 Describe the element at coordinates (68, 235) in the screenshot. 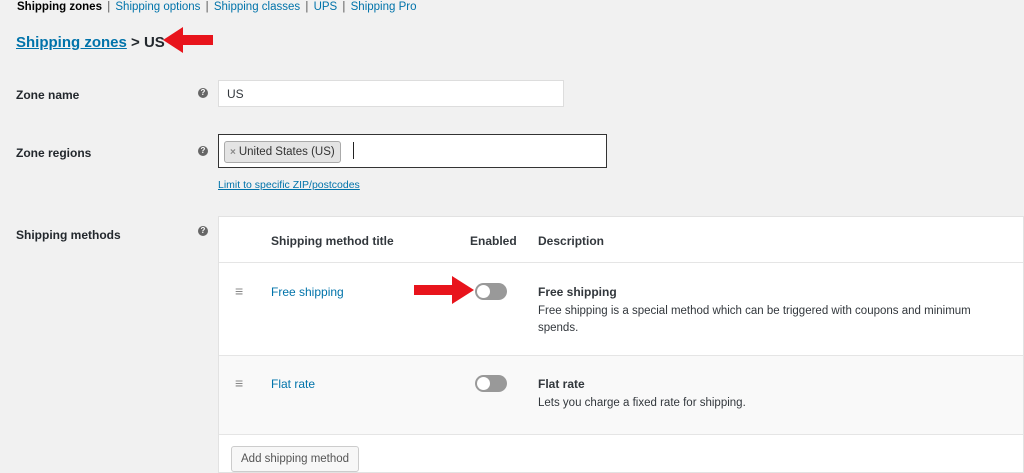

I see `shipping-methods-label: Shipping methods` at that location.